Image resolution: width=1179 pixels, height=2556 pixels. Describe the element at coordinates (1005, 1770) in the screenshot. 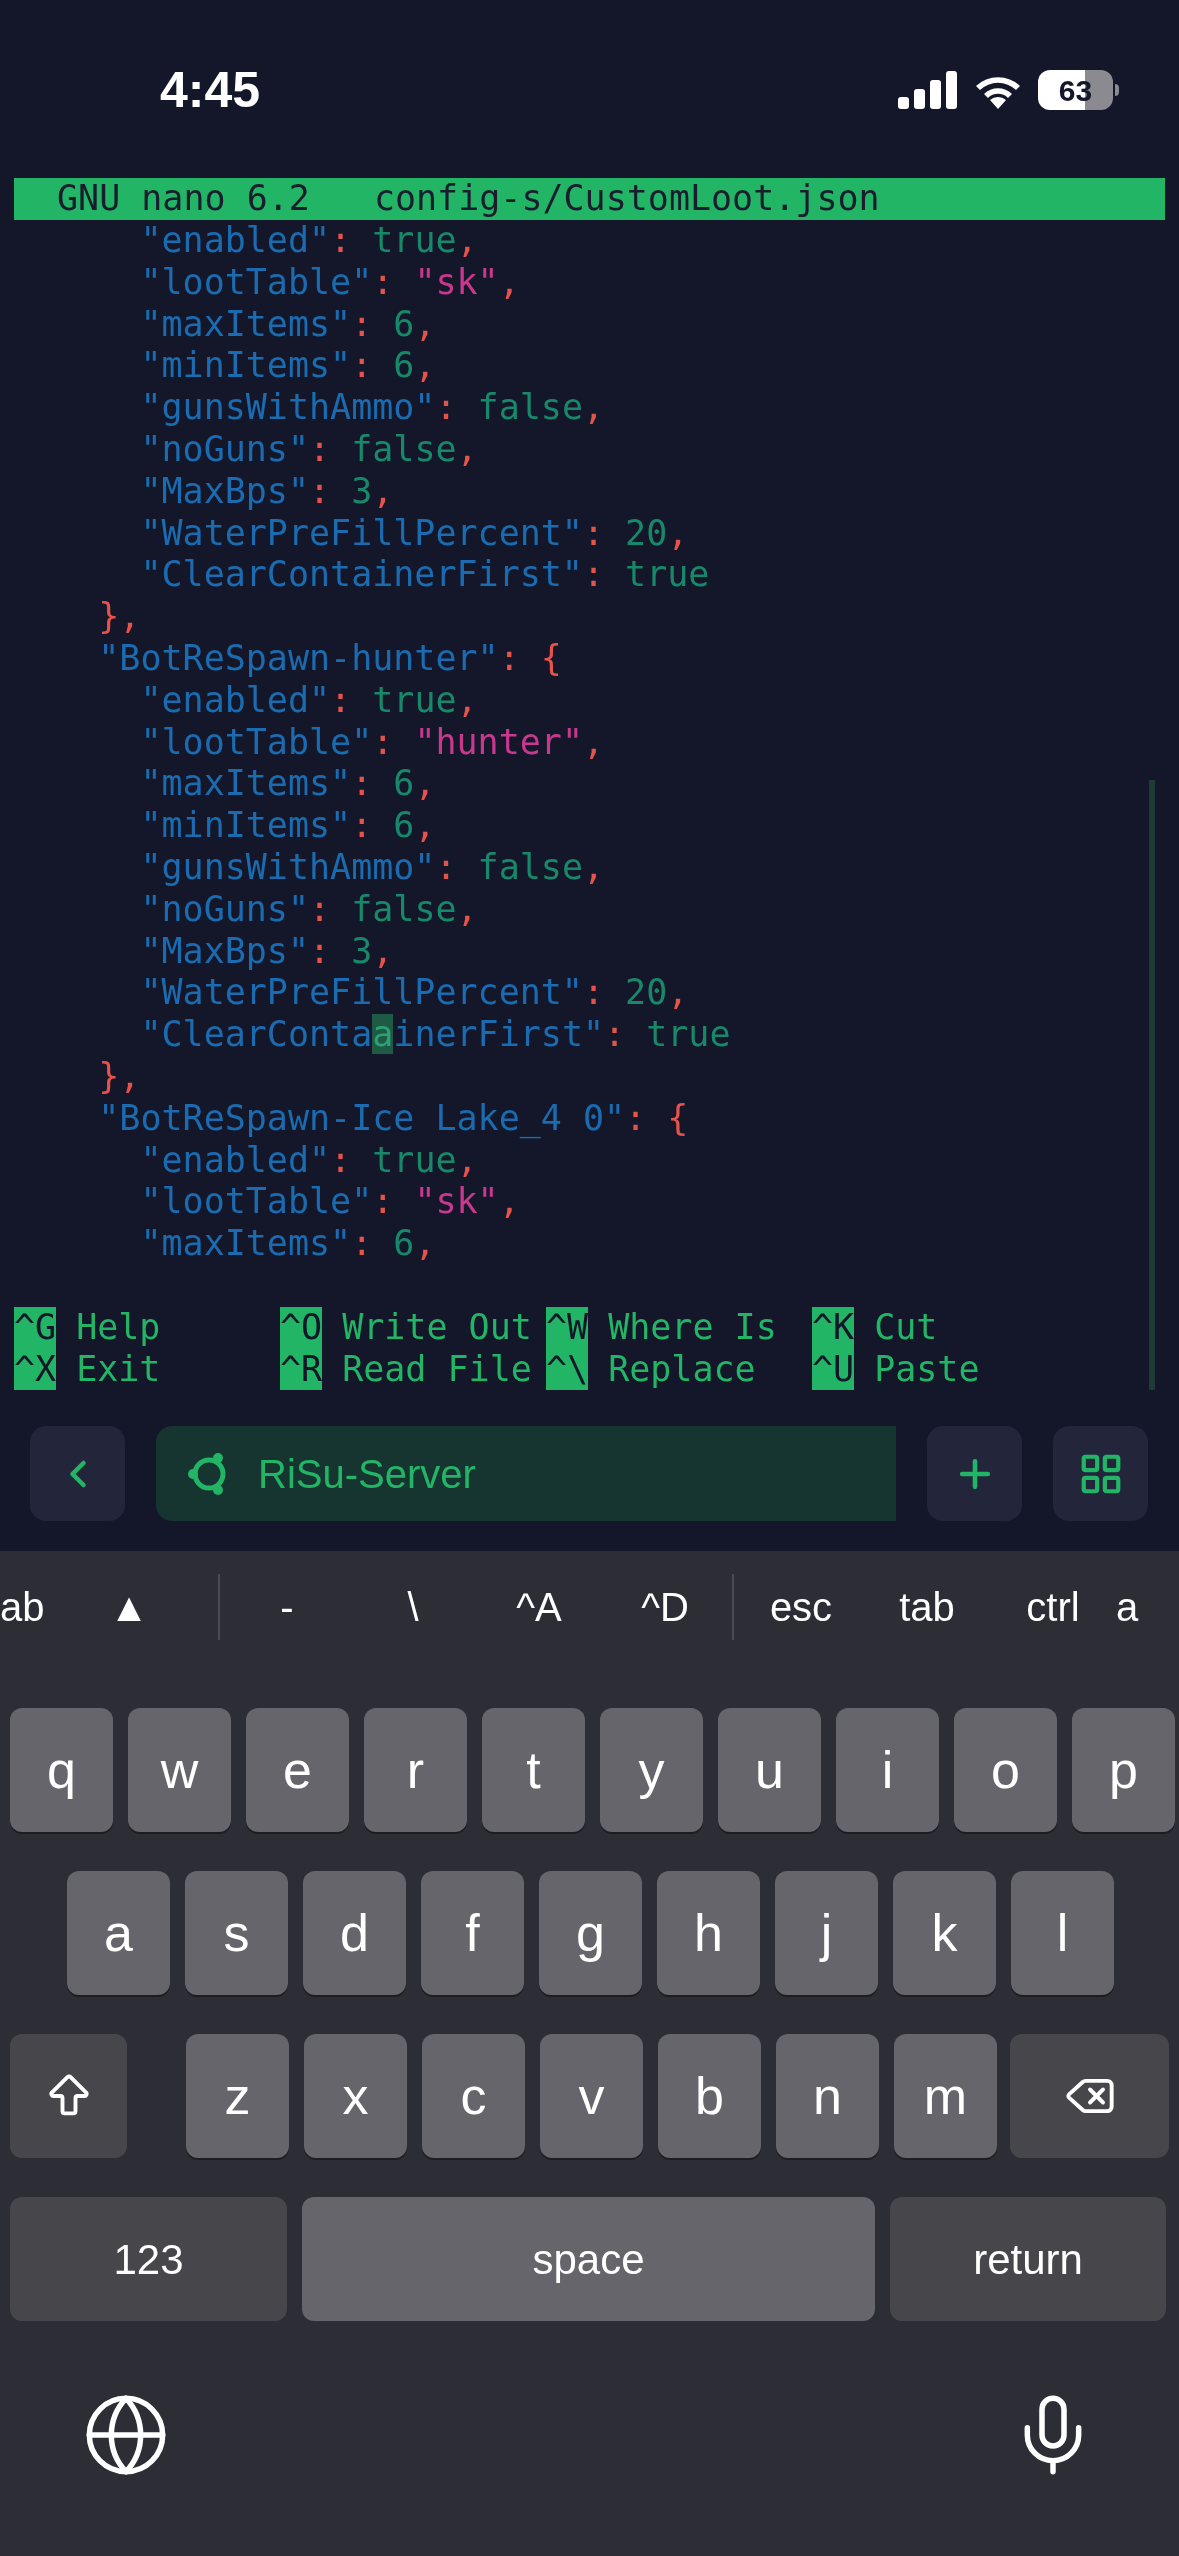

I see `keyboard-key: o` at that location.